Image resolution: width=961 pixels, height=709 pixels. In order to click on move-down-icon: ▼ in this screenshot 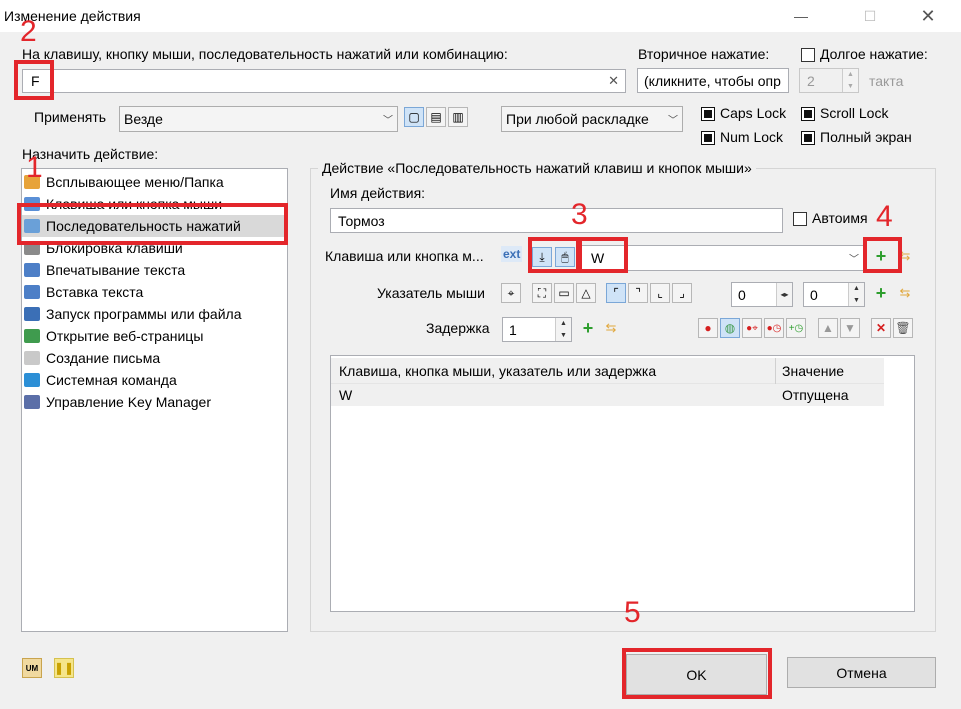, I will do `click(850, 328)`.